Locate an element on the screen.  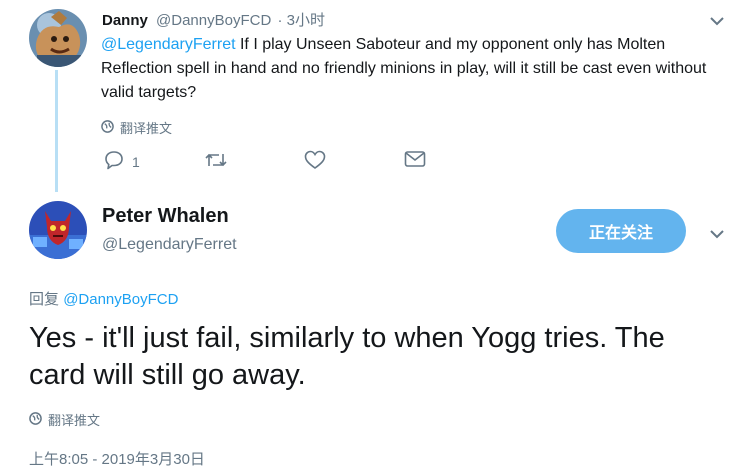
reply-translate-link: 翻译推文 is located at coordinates (136, 127).